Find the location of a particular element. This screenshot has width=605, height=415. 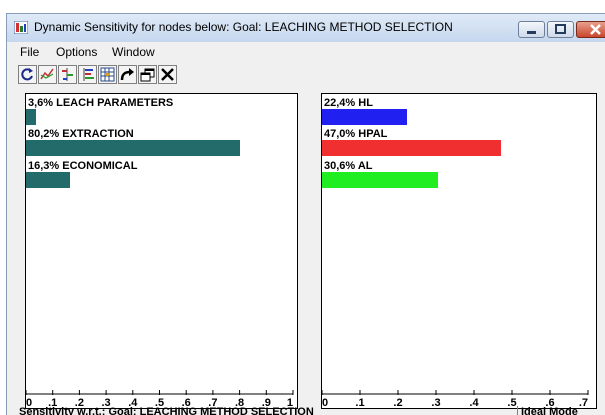

tick-label: .3 is located at coordinates (435, 402).